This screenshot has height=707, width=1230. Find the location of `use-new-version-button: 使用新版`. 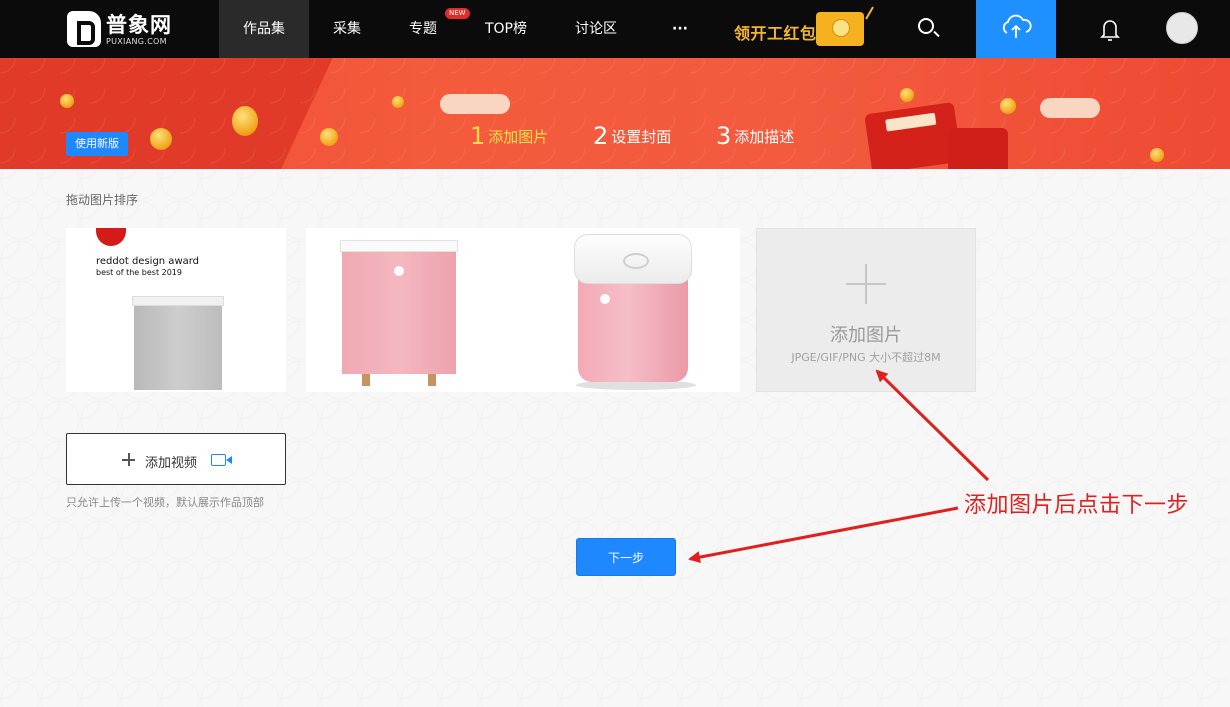

use-new-version-button: 使用新版 is located at coordinates (97, 144).